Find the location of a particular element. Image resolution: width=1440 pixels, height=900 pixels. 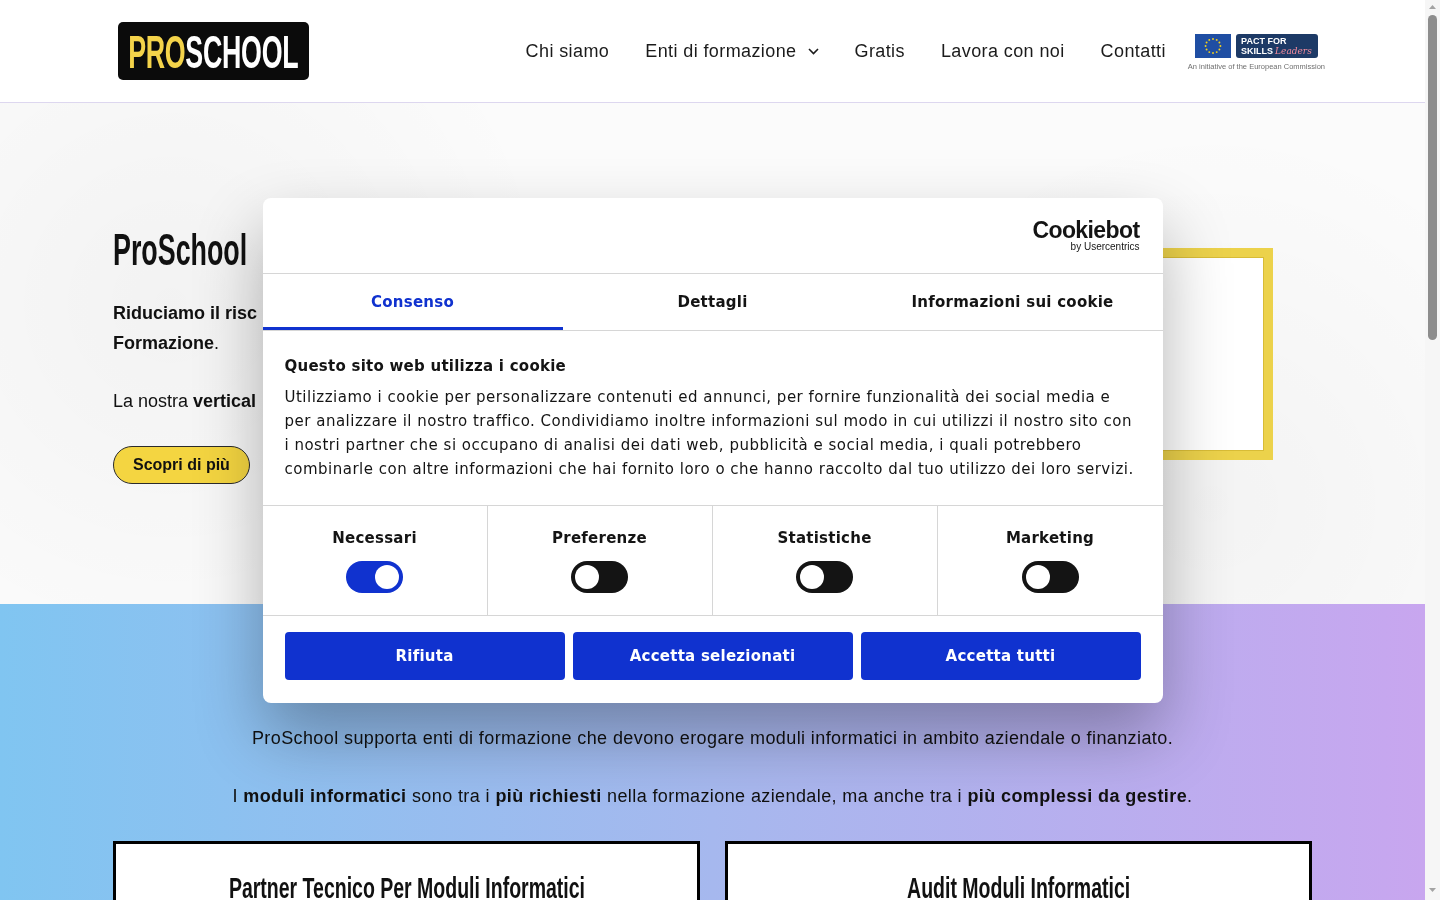

nav-link: Enti di formazione is located at coordinates (732, 51).